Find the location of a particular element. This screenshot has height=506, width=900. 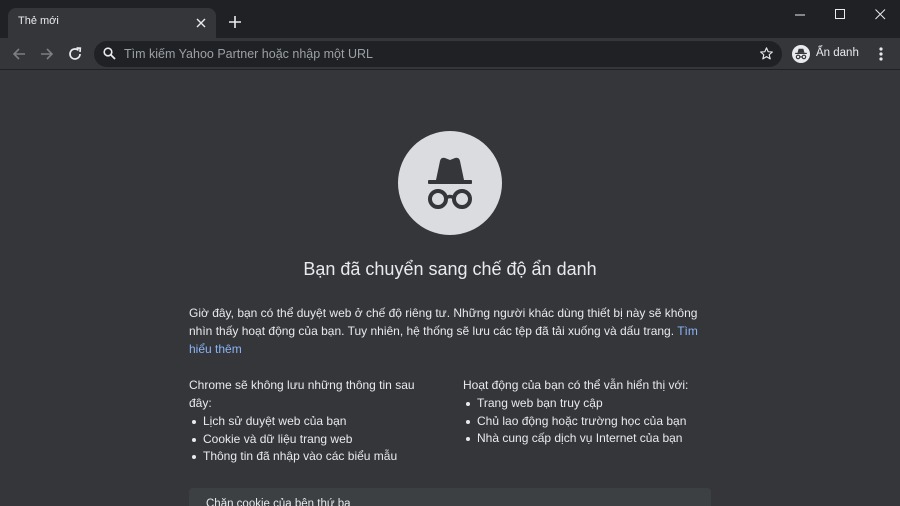

address-placeholder: Tìm kiếm Yahoo Partner hoặc nhập một URL is located at coordinates (248, 54).